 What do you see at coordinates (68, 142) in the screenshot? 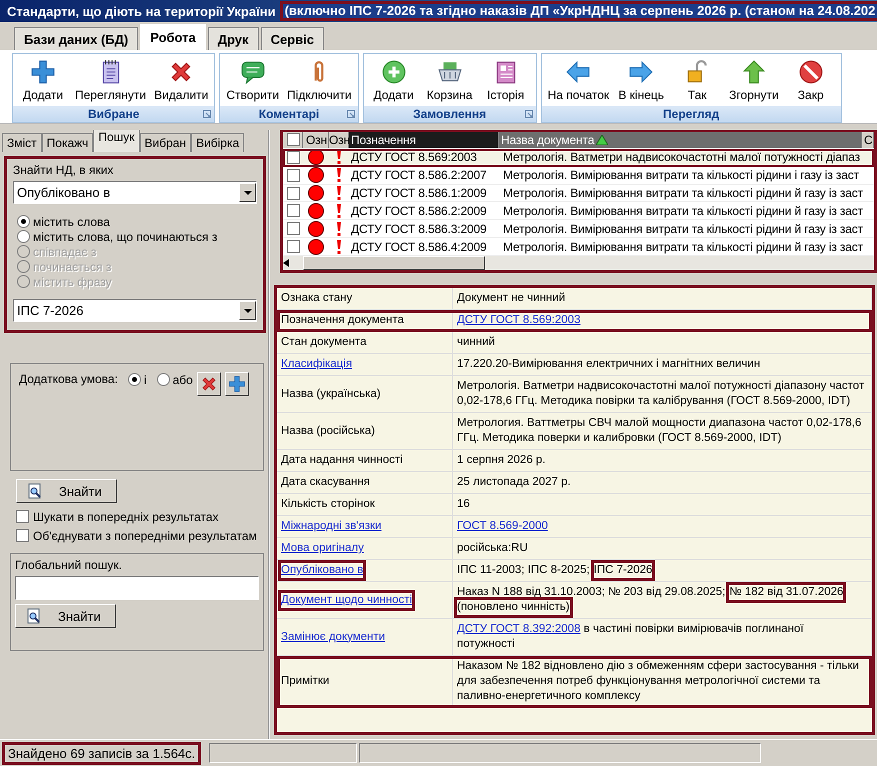
I see `panel-tab: Покажч` at bounding box center [68, 142].